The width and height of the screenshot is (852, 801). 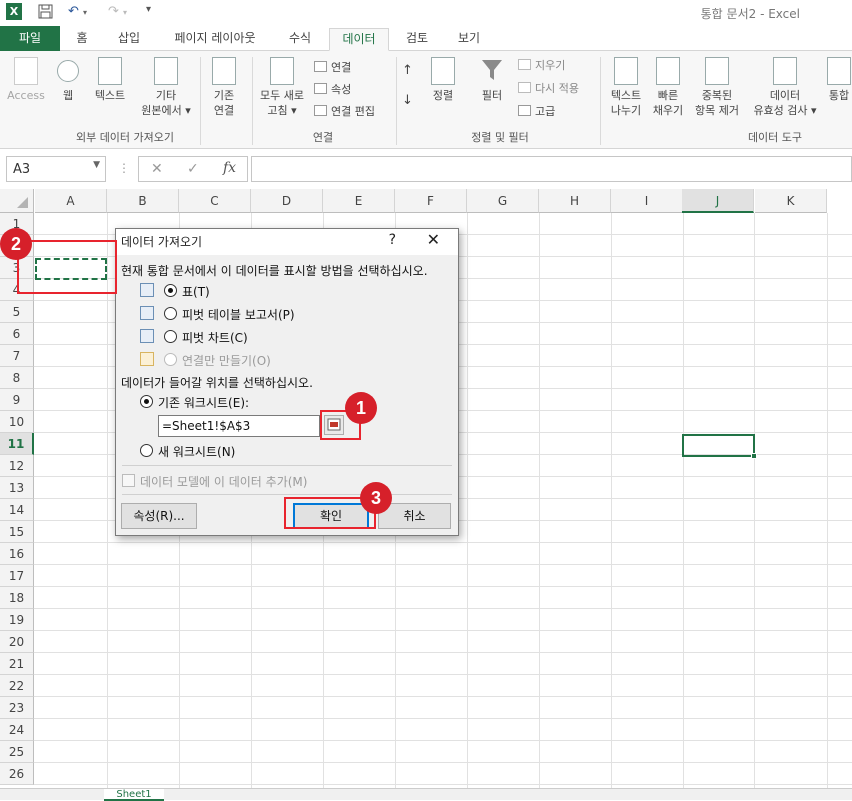 What do you see at coordinates (143, 201) in the screenshot?
I see `column-header-b: B` at bounding box center [143, 201].